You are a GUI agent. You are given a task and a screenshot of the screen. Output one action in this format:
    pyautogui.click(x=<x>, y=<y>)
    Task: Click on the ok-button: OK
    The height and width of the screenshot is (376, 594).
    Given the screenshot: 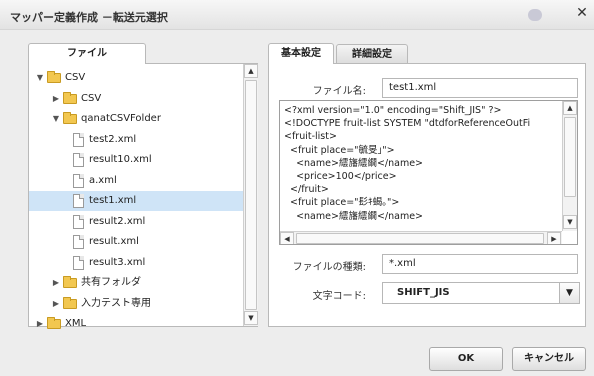 What is the action you would take?
    pyautogui.click(x=466, y=359)
    